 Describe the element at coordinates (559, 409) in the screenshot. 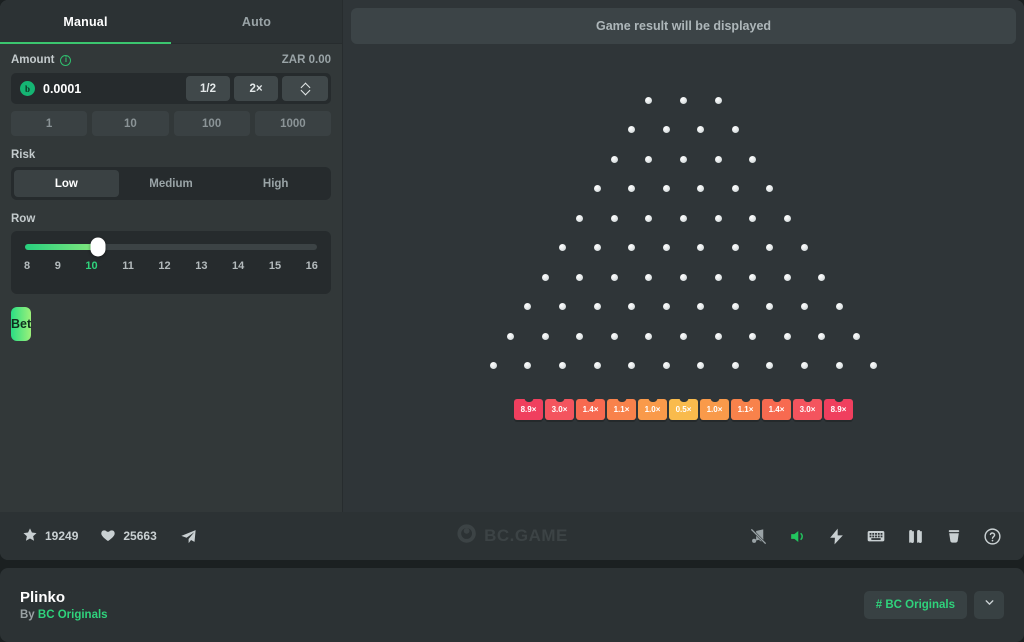

I see `multiplier-bucket: 3.0×` at that location.